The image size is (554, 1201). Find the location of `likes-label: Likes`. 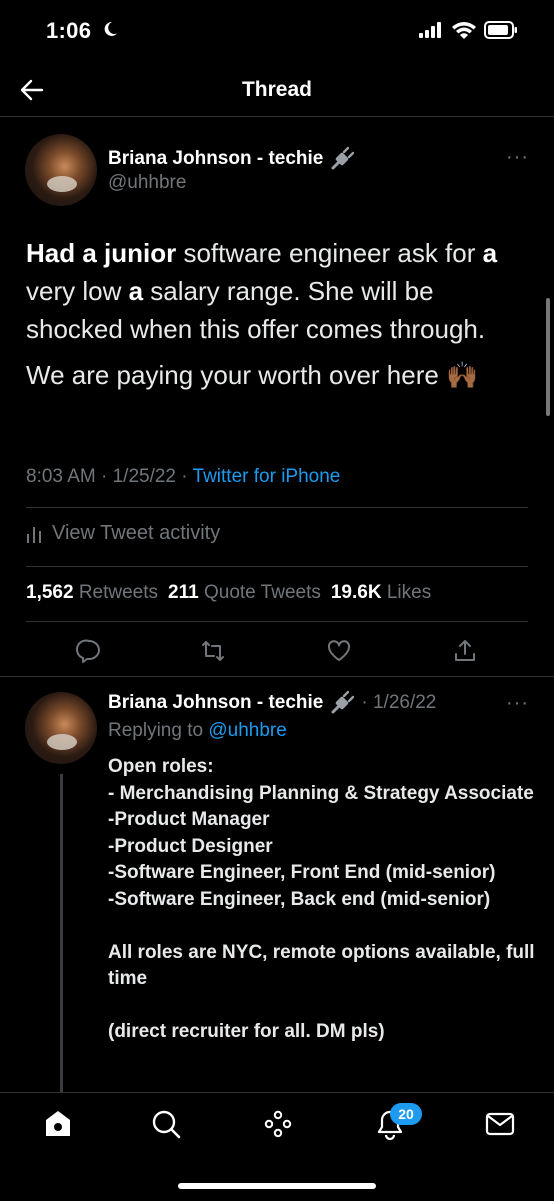

likes-label: Likes is located at coordinates (409, 592).